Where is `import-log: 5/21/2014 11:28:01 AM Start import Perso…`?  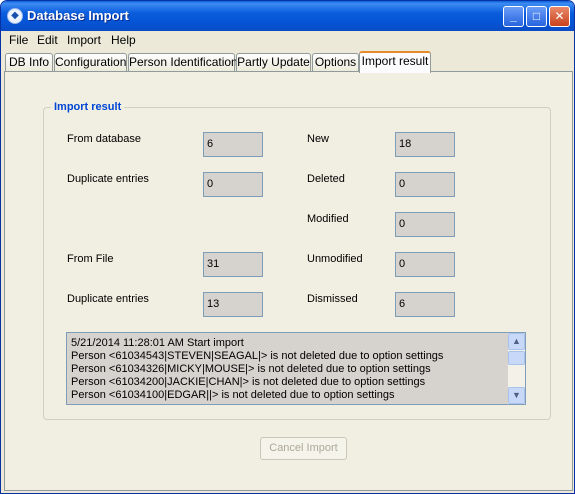
import-log: 5/21/2014 11:28:01 AM Start import Perso… is located at coordinates (296, 368).